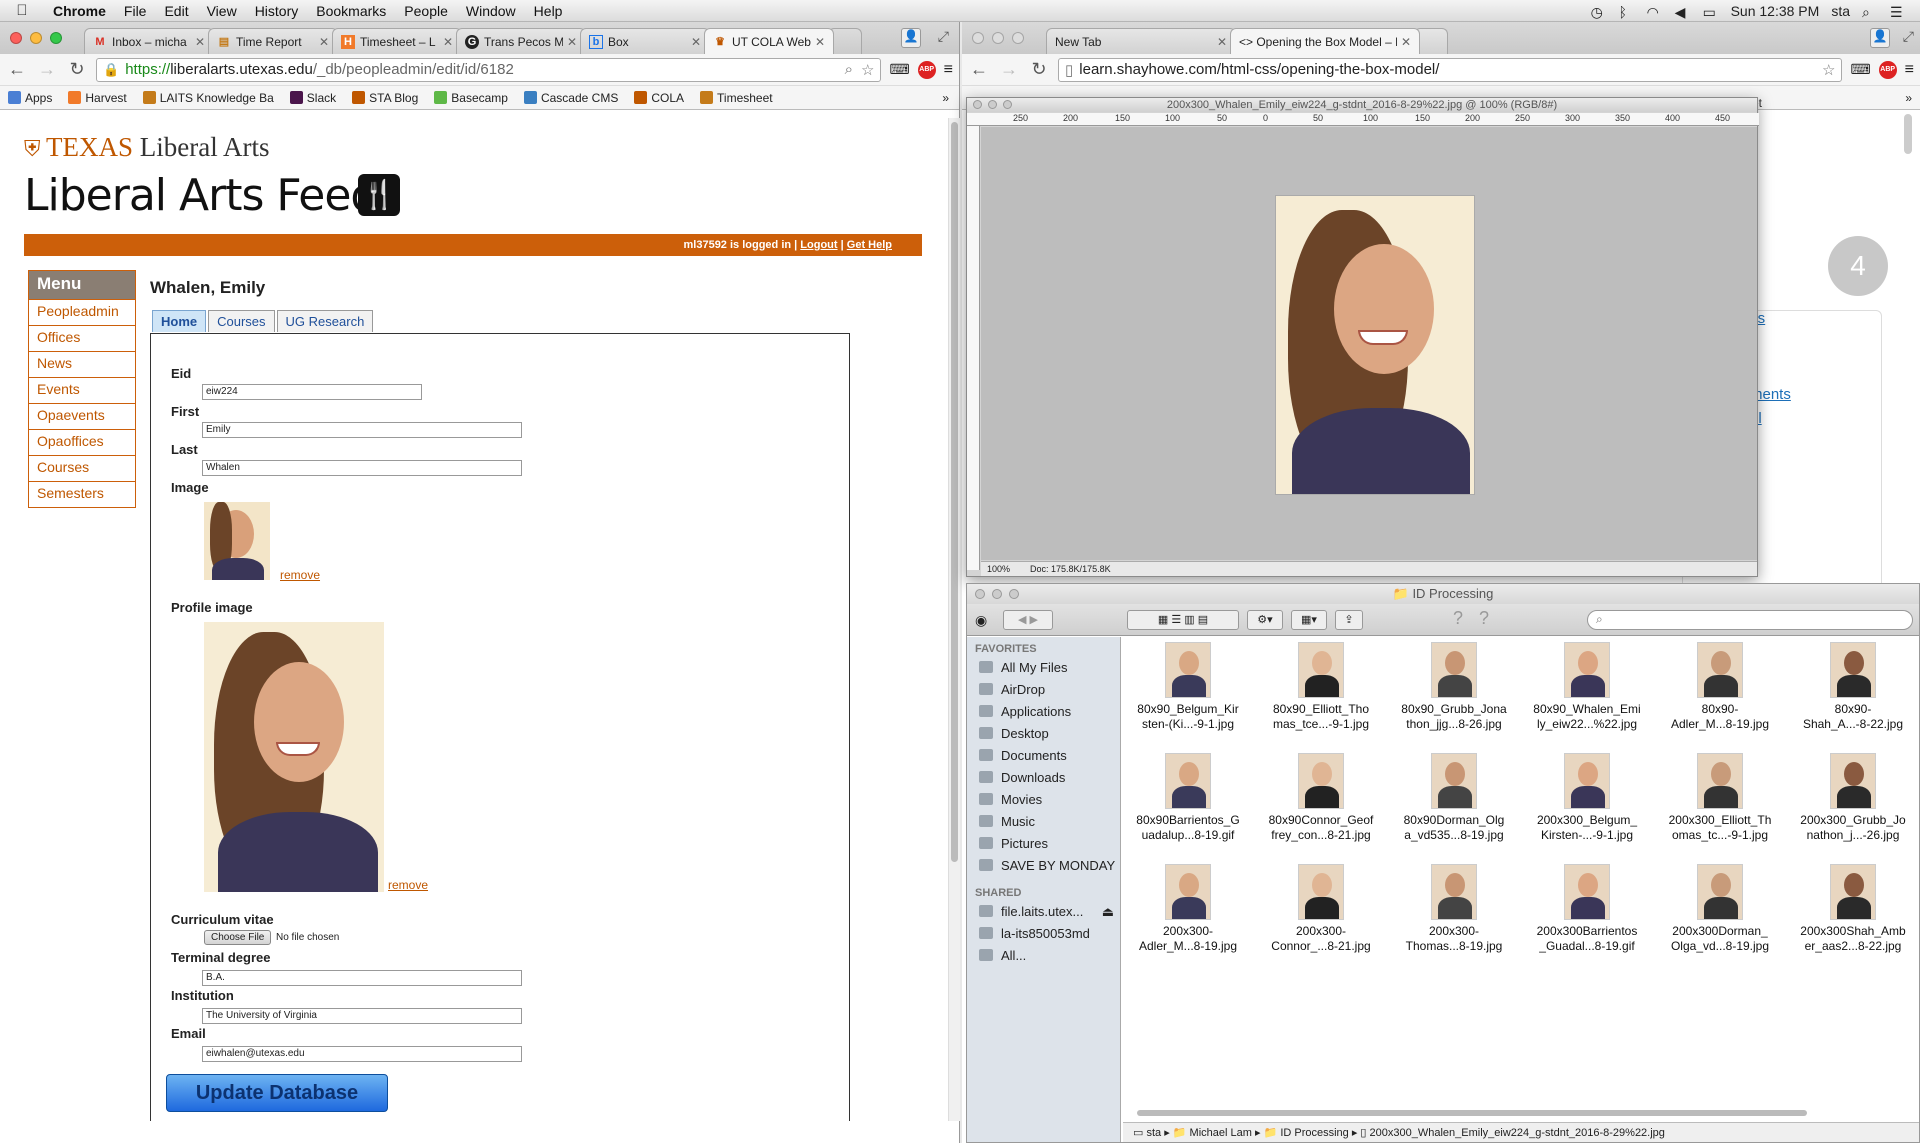  What do you see at coordinates (1043, 866) in the screenshot?
I see `sidebar-item-save-by-monday: SAVE BY MONDAY` at bounding box center [1043, 866].